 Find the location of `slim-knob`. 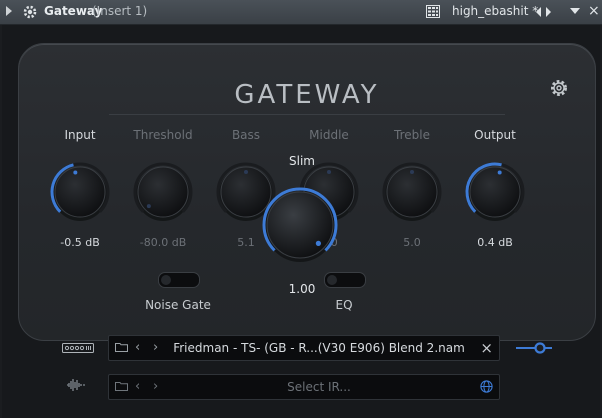

slim-knob is located at coordinates (300, 225).